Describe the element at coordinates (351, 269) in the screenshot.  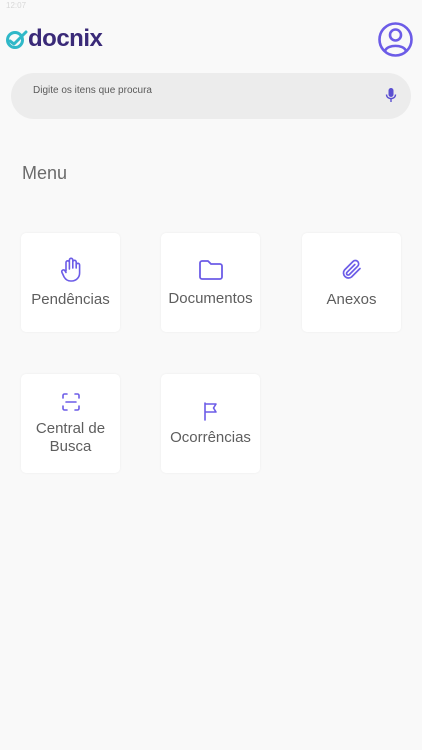
I see `paperclip-icon` at that location.